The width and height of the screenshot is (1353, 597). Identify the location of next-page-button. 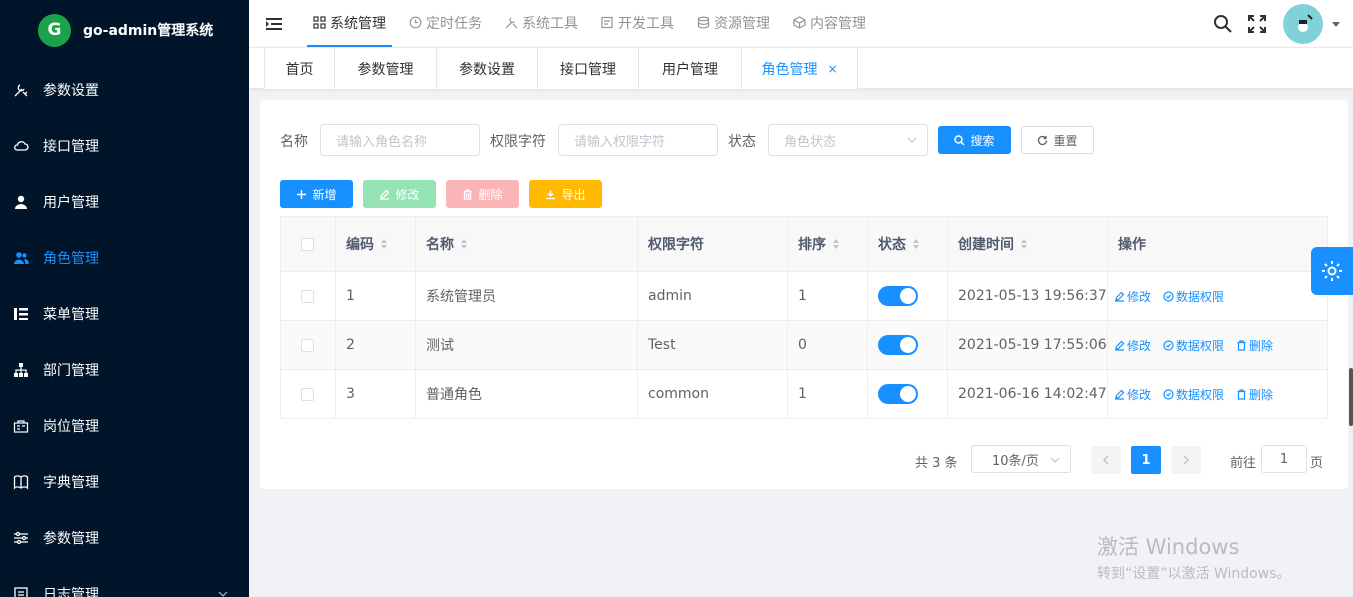
(1186, 460).